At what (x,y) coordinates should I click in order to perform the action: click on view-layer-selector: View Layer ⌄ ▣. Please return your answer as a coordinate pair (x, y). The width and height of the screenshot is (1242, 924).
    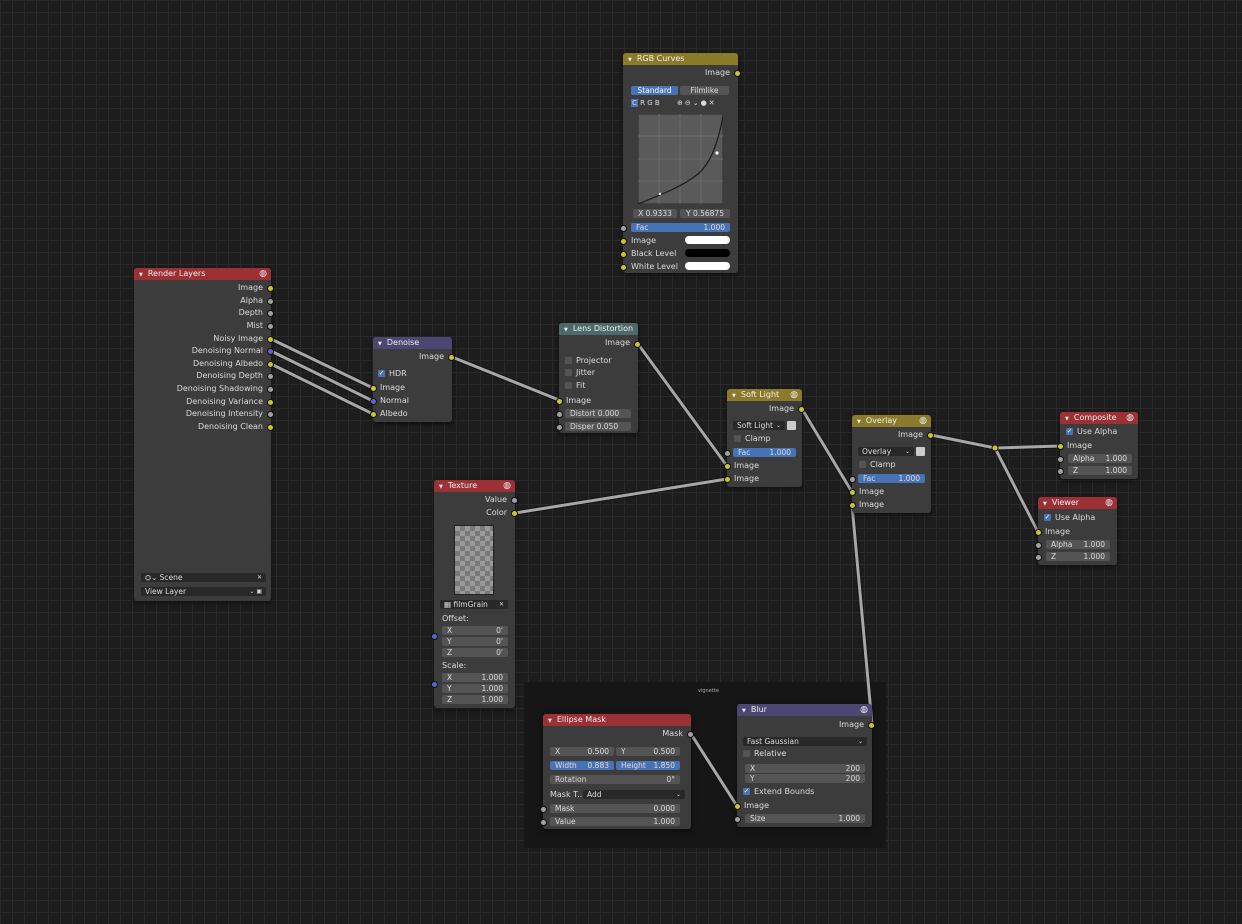
    Looking at the image, I should click on (203, 591).